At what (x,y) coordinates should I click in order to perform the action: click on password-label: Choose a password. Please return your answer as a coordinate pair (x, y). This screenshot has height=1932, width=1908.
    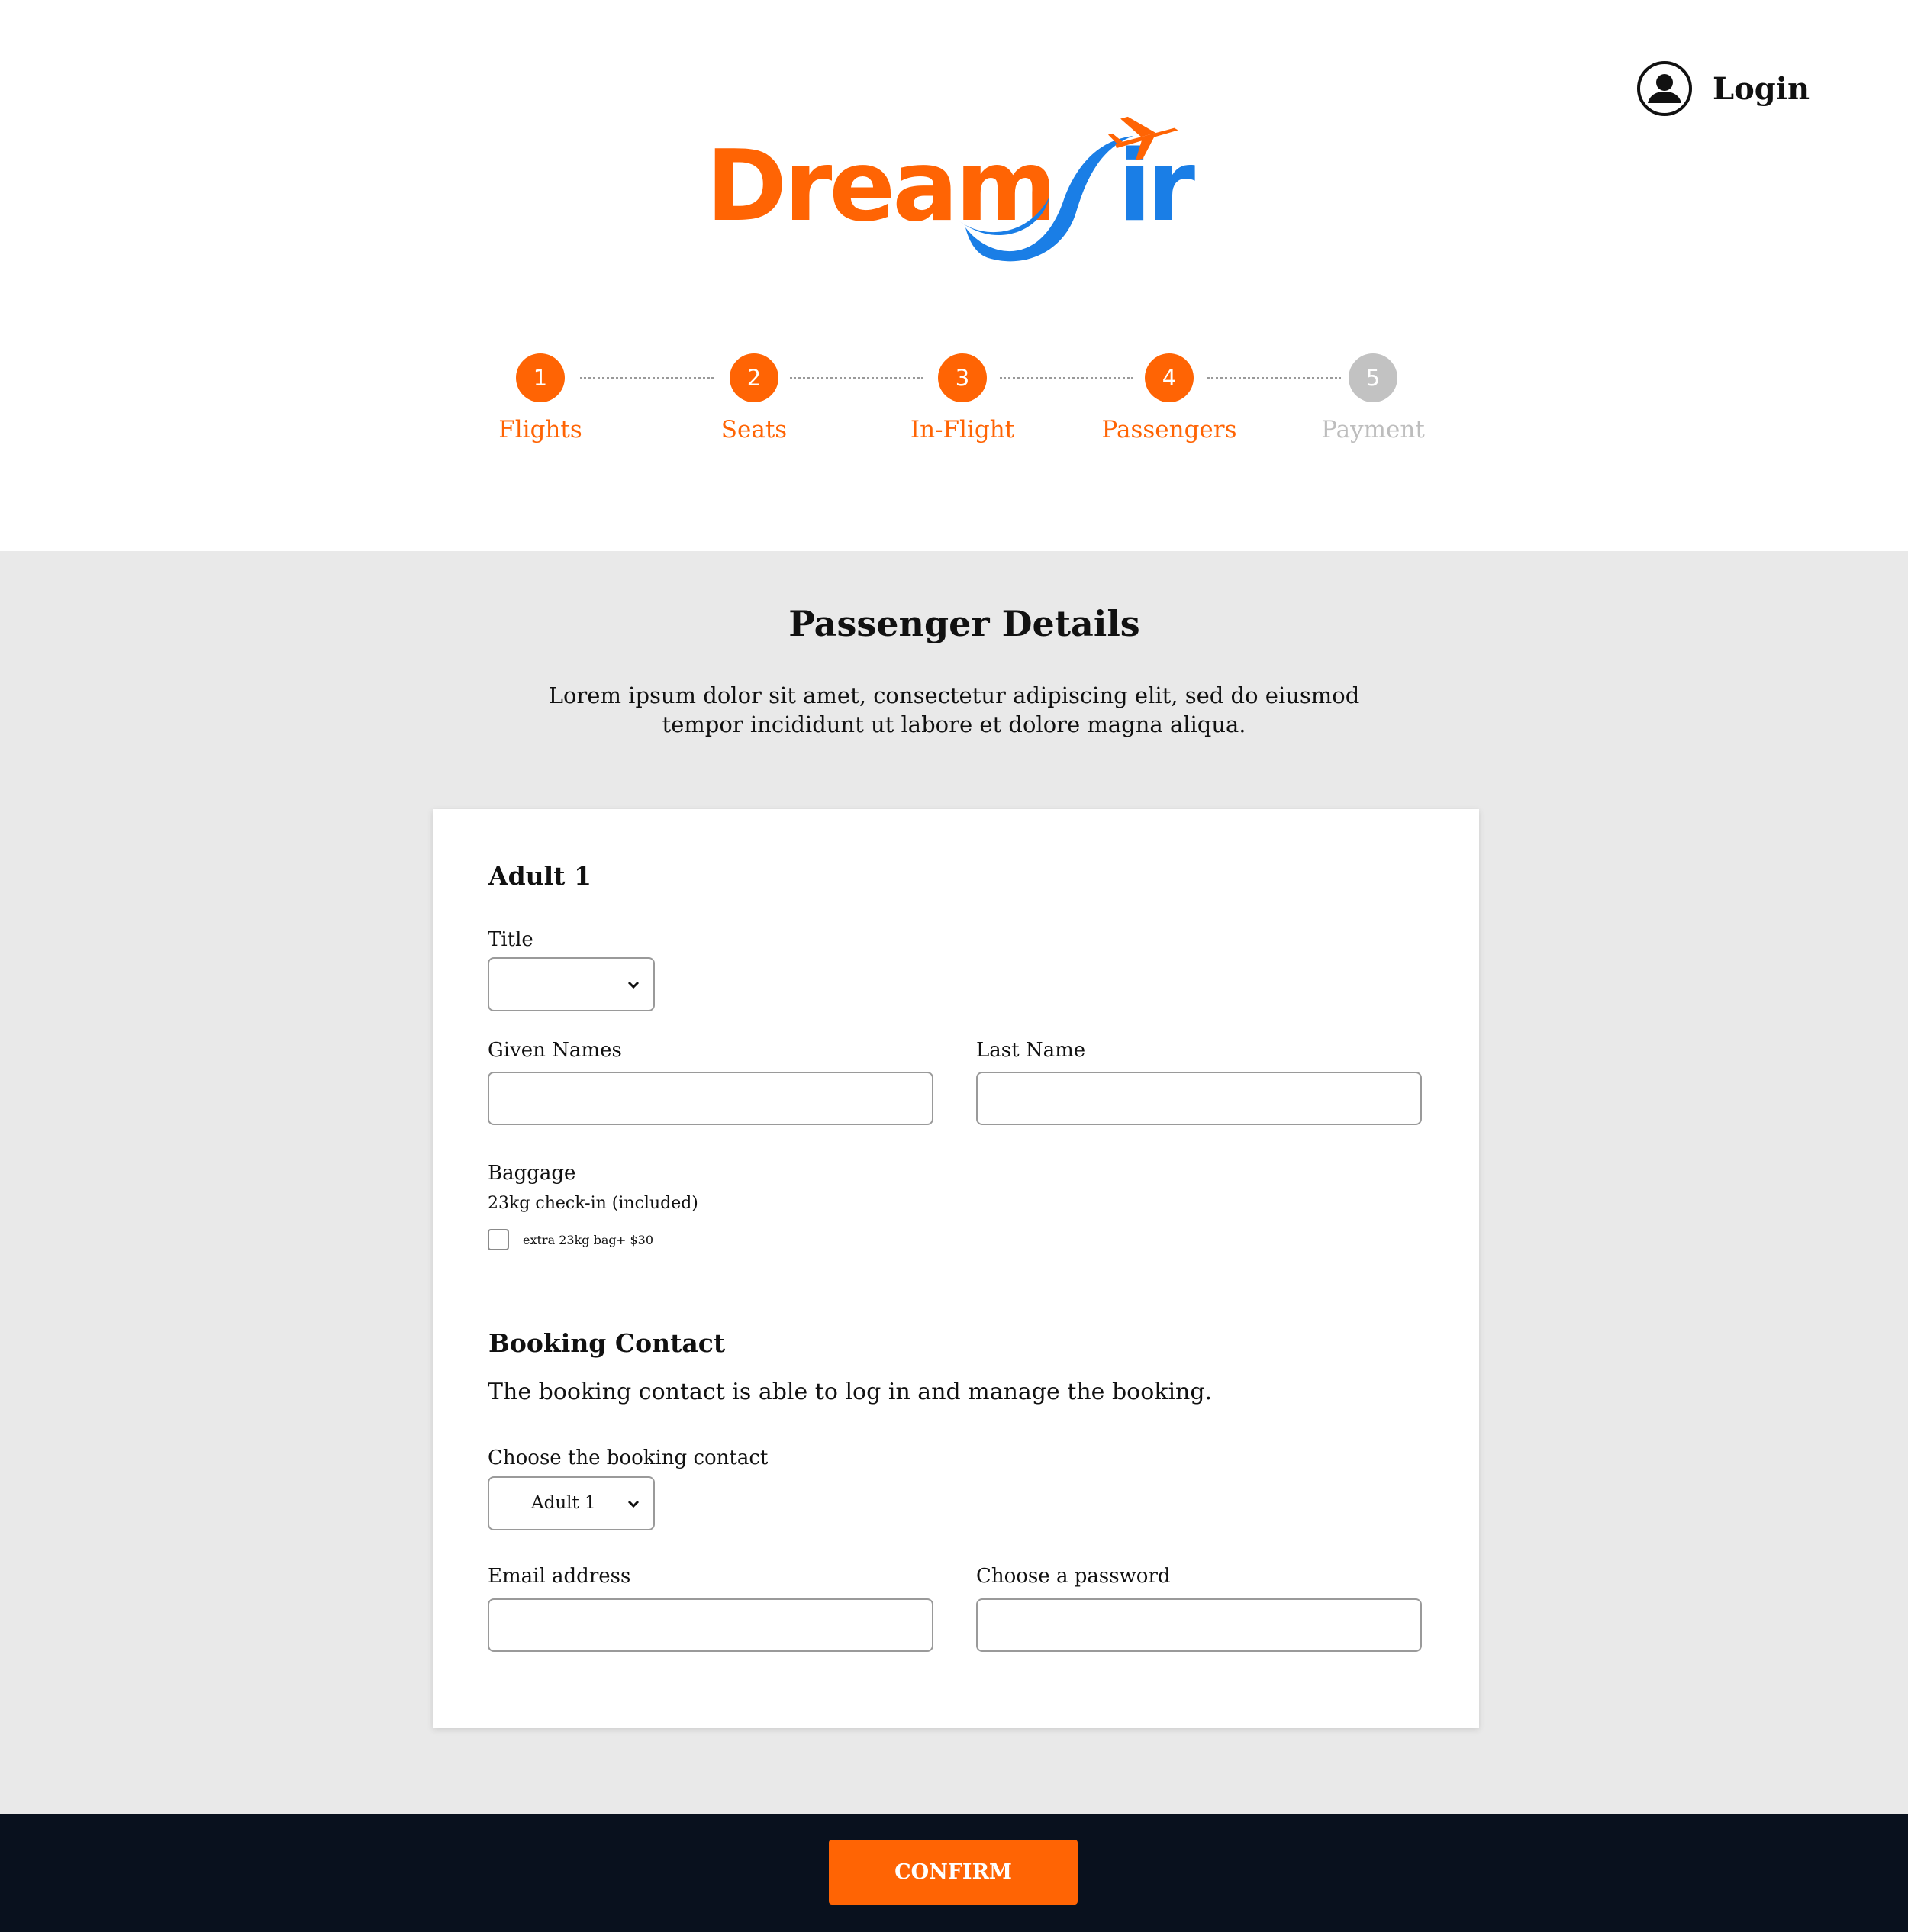
    Looking at the image, I should click on (1073, 1576).